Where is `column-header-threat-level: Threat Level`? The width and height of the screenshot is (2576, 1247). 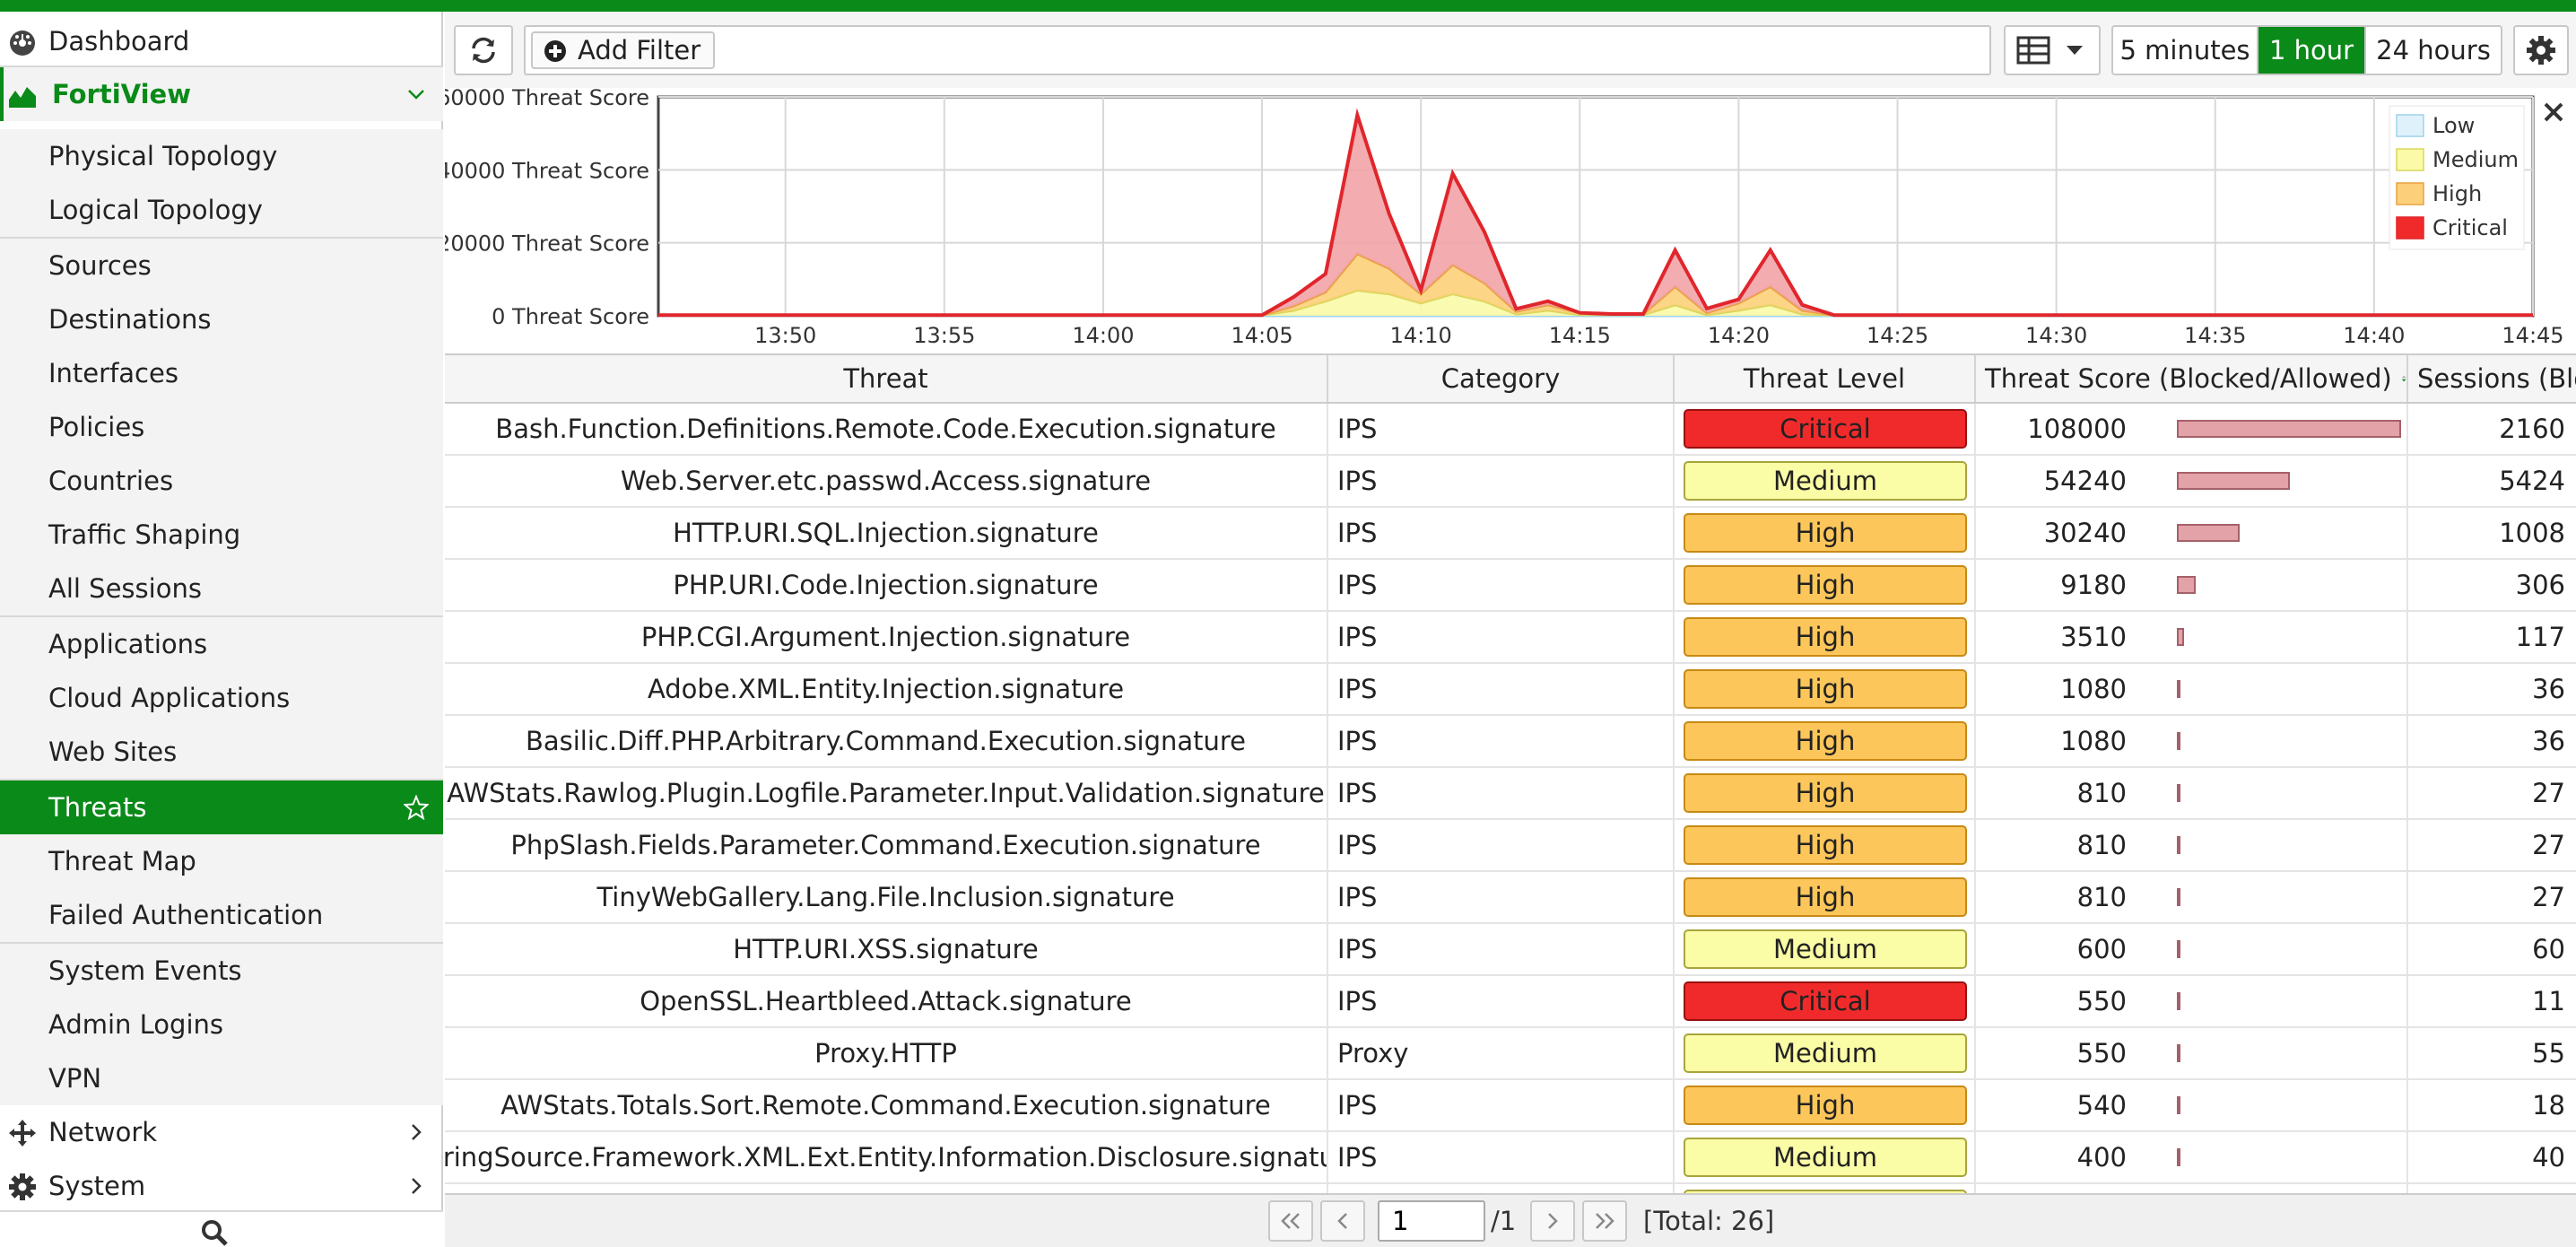
column-header-threat-level: Threat Level is located at coordinates (1825, 378).